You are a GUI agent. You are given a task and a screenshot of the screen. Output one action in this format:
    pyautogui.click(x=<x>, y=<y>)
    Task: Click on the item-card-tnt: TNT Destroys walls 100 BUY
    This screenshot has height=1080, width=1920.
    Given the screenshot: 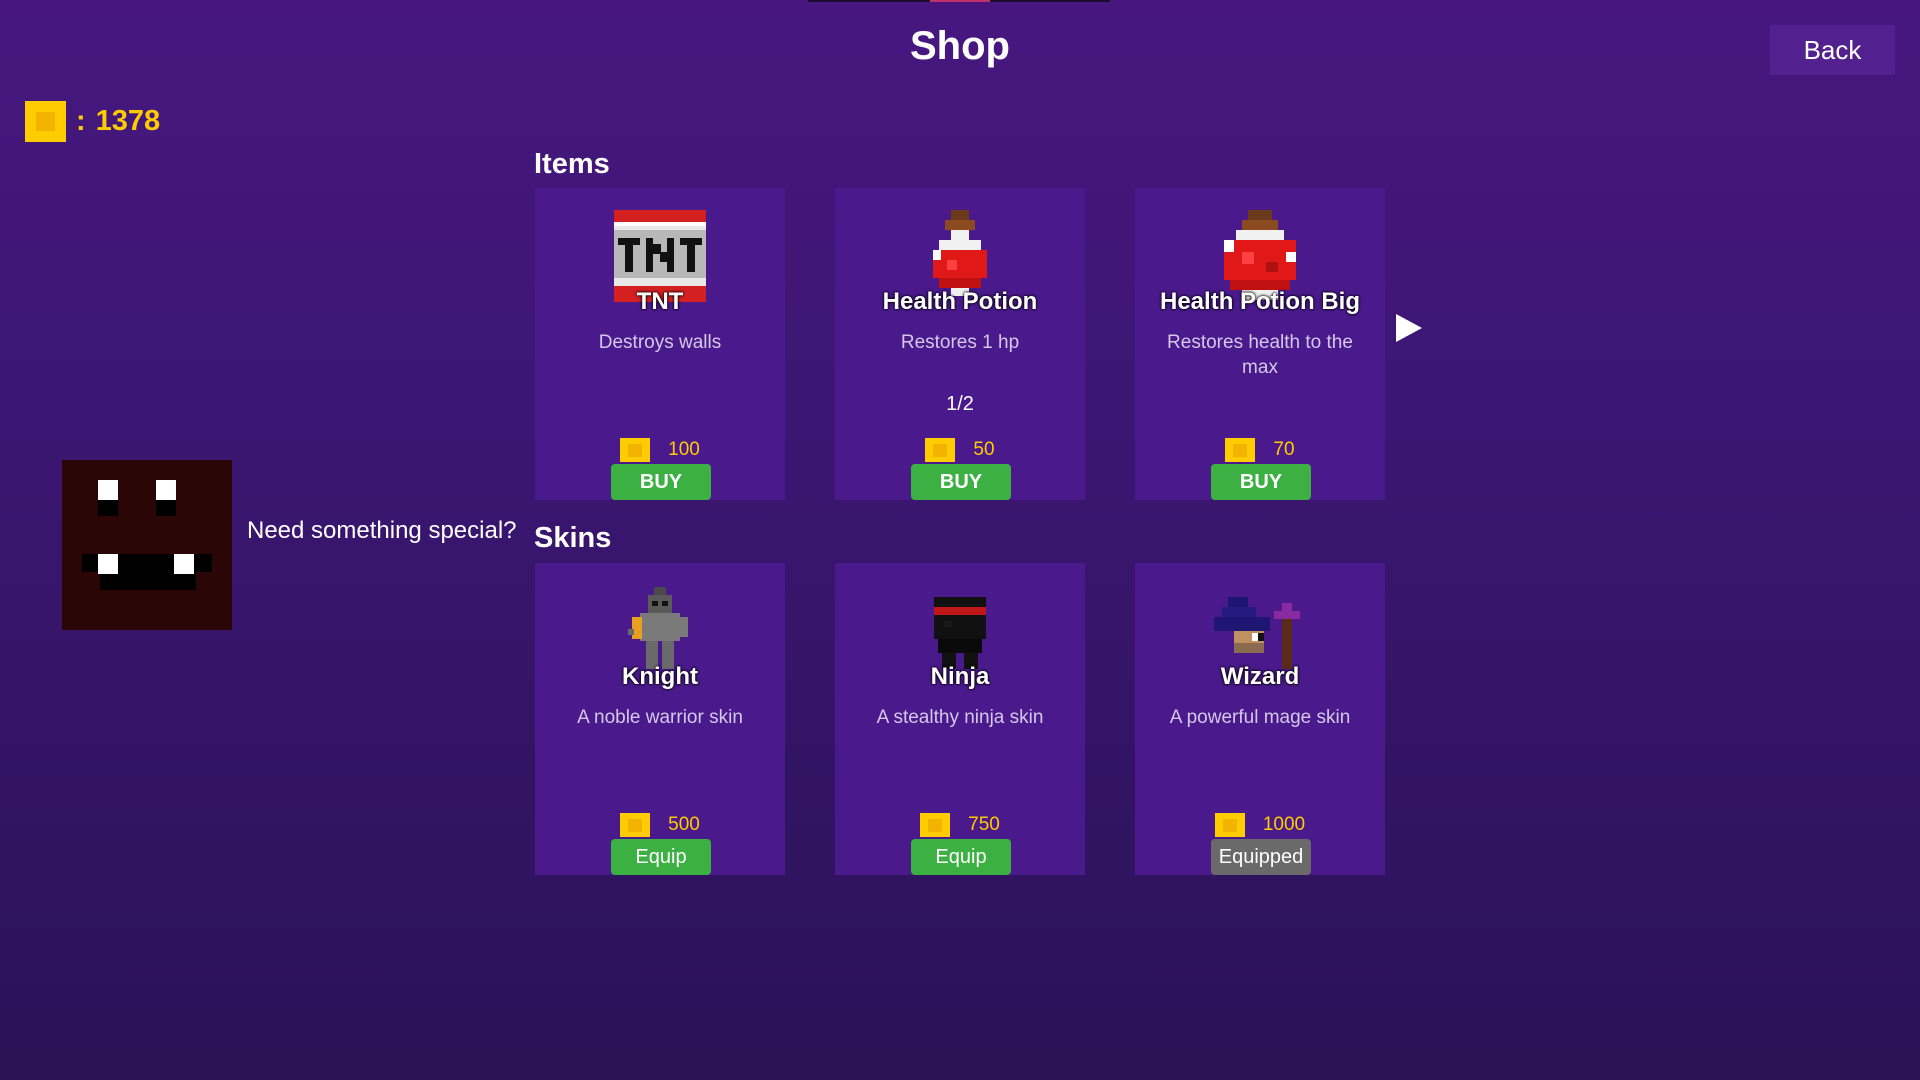 What is the action you would take?
    pyautogui.click(x=660, y=344)
    